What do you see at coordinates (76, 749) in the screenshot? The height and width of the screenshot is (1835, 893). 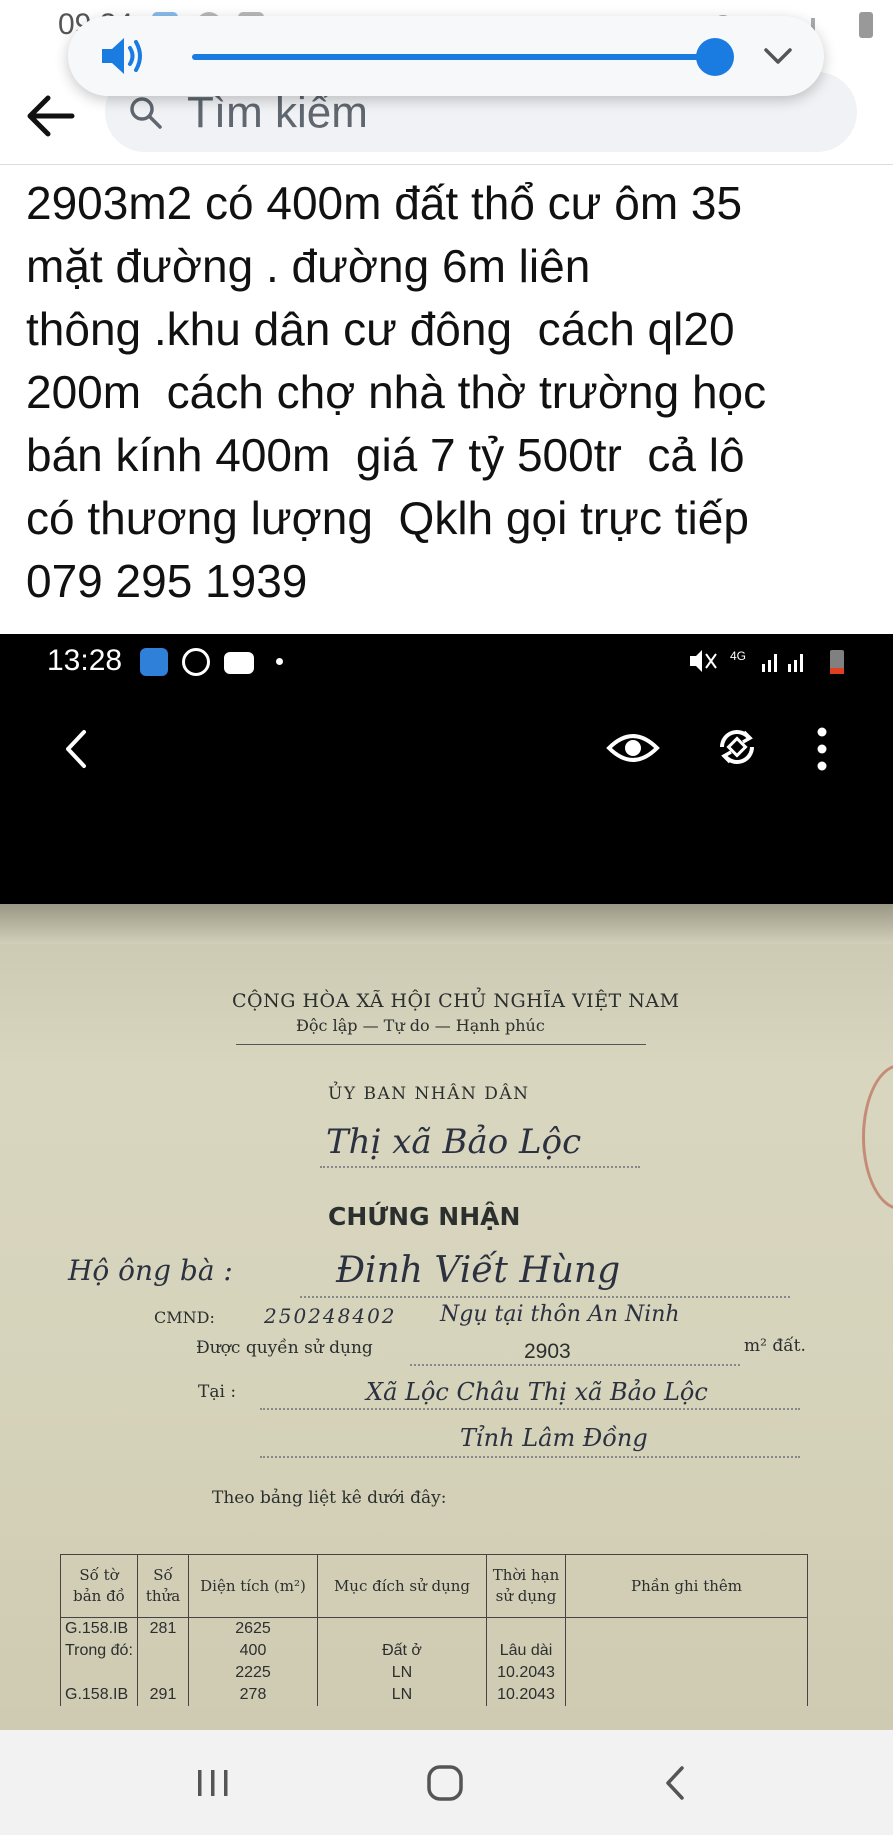 I see `inner-back-icon` at bounding box center [76, 749].